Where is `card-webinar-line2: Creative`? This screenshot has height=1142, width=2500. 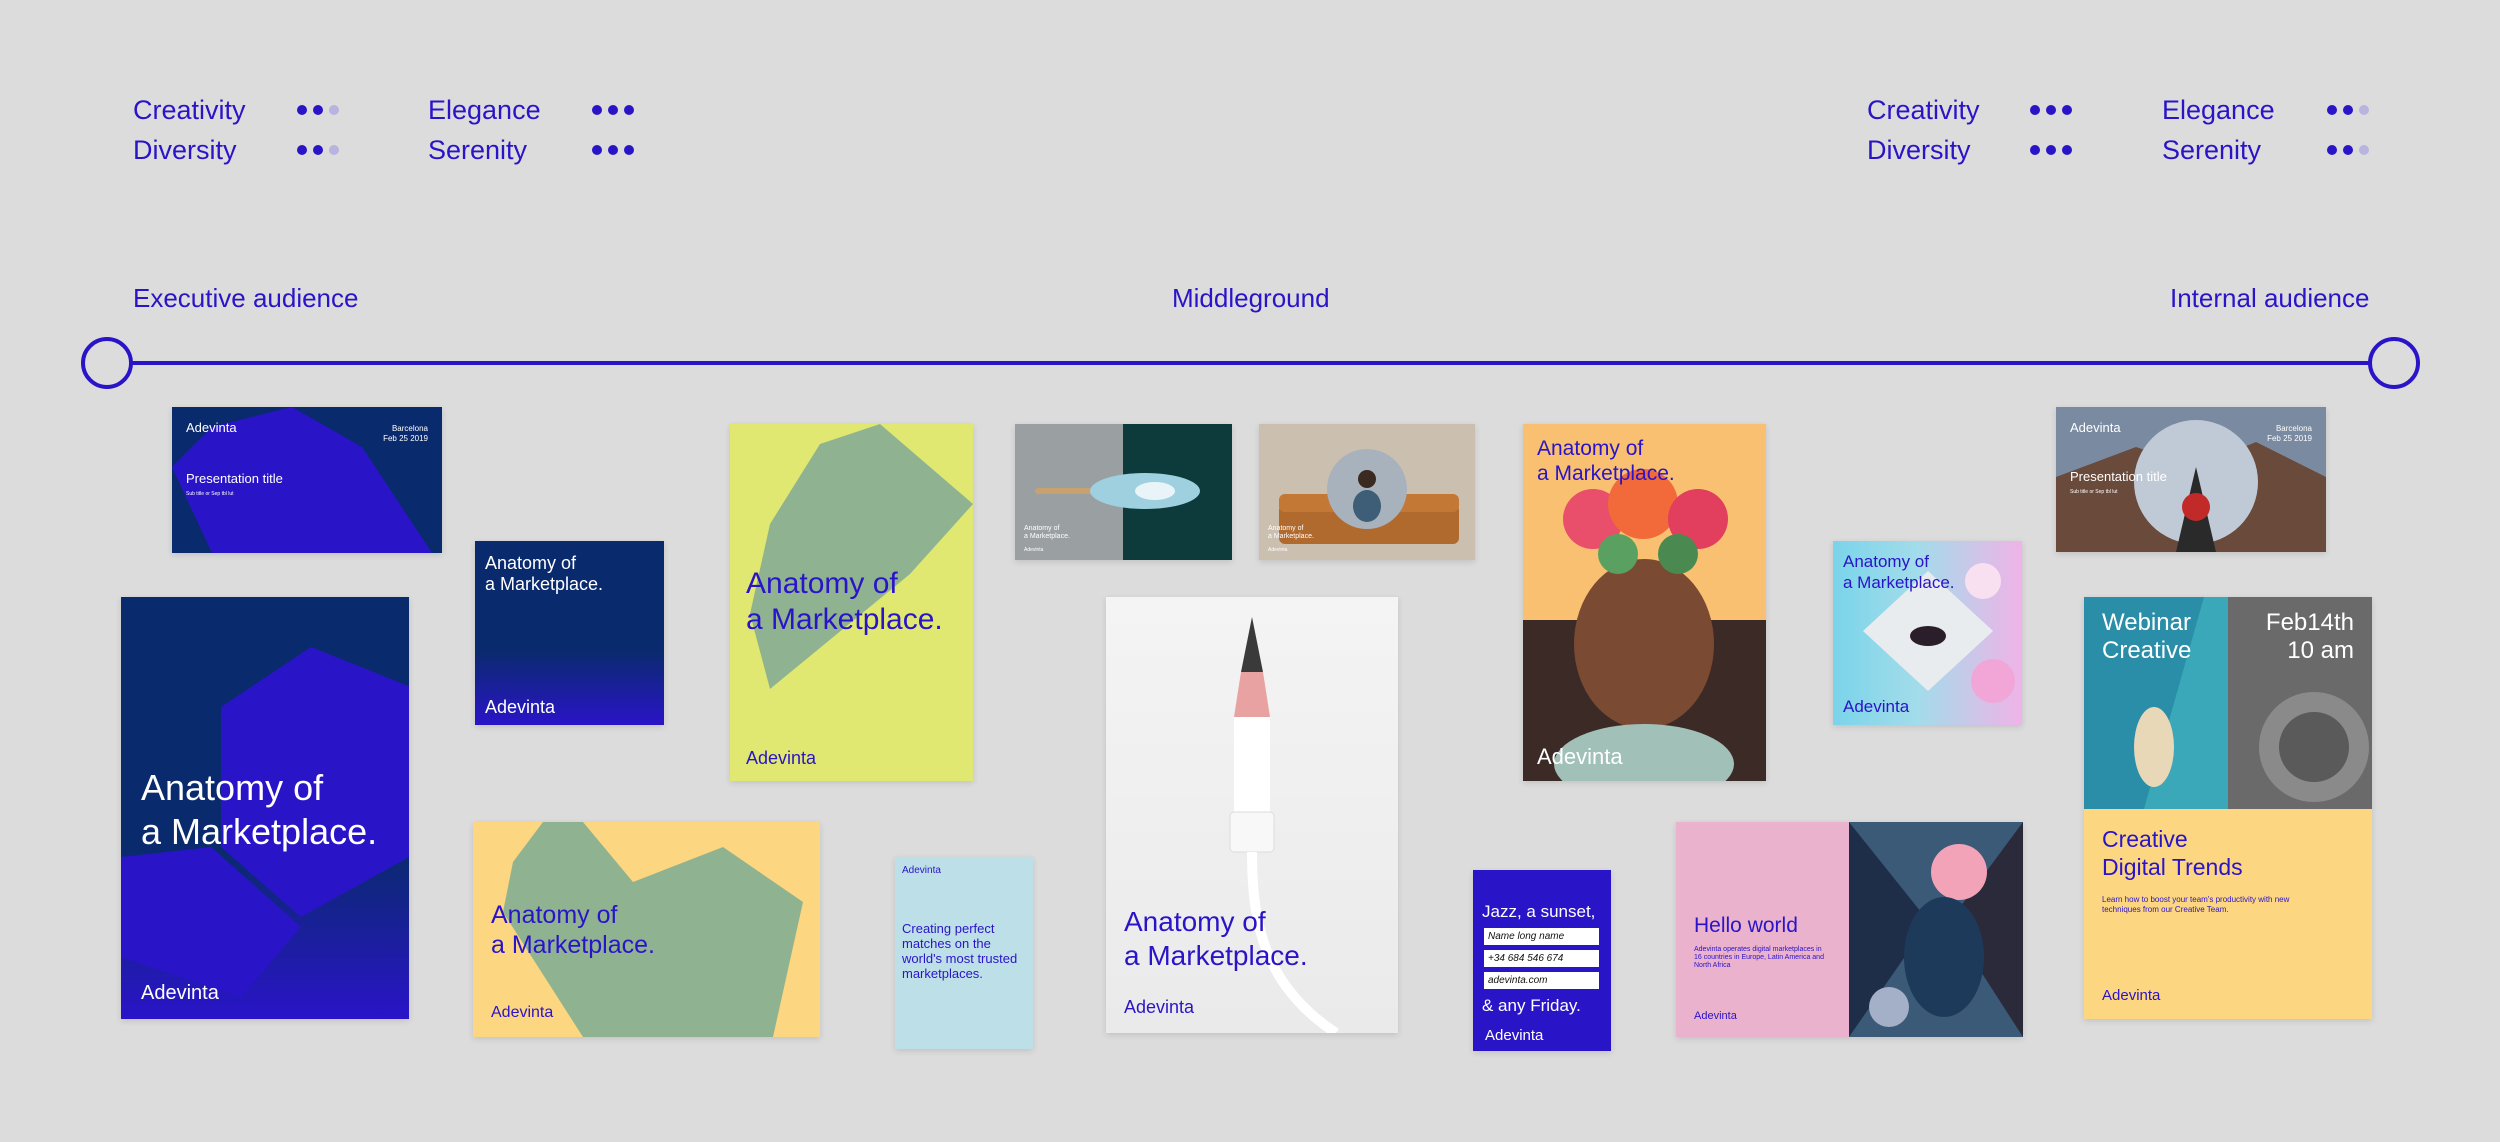 card-webinar-line2: Creative is located at coordinates (2147, 650).